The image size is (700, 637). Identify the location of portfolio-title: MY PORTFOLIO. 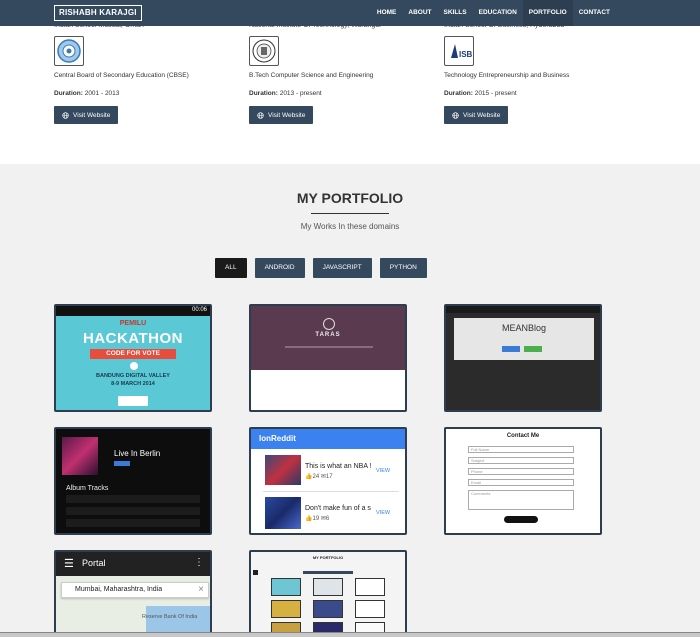
(350, 198).